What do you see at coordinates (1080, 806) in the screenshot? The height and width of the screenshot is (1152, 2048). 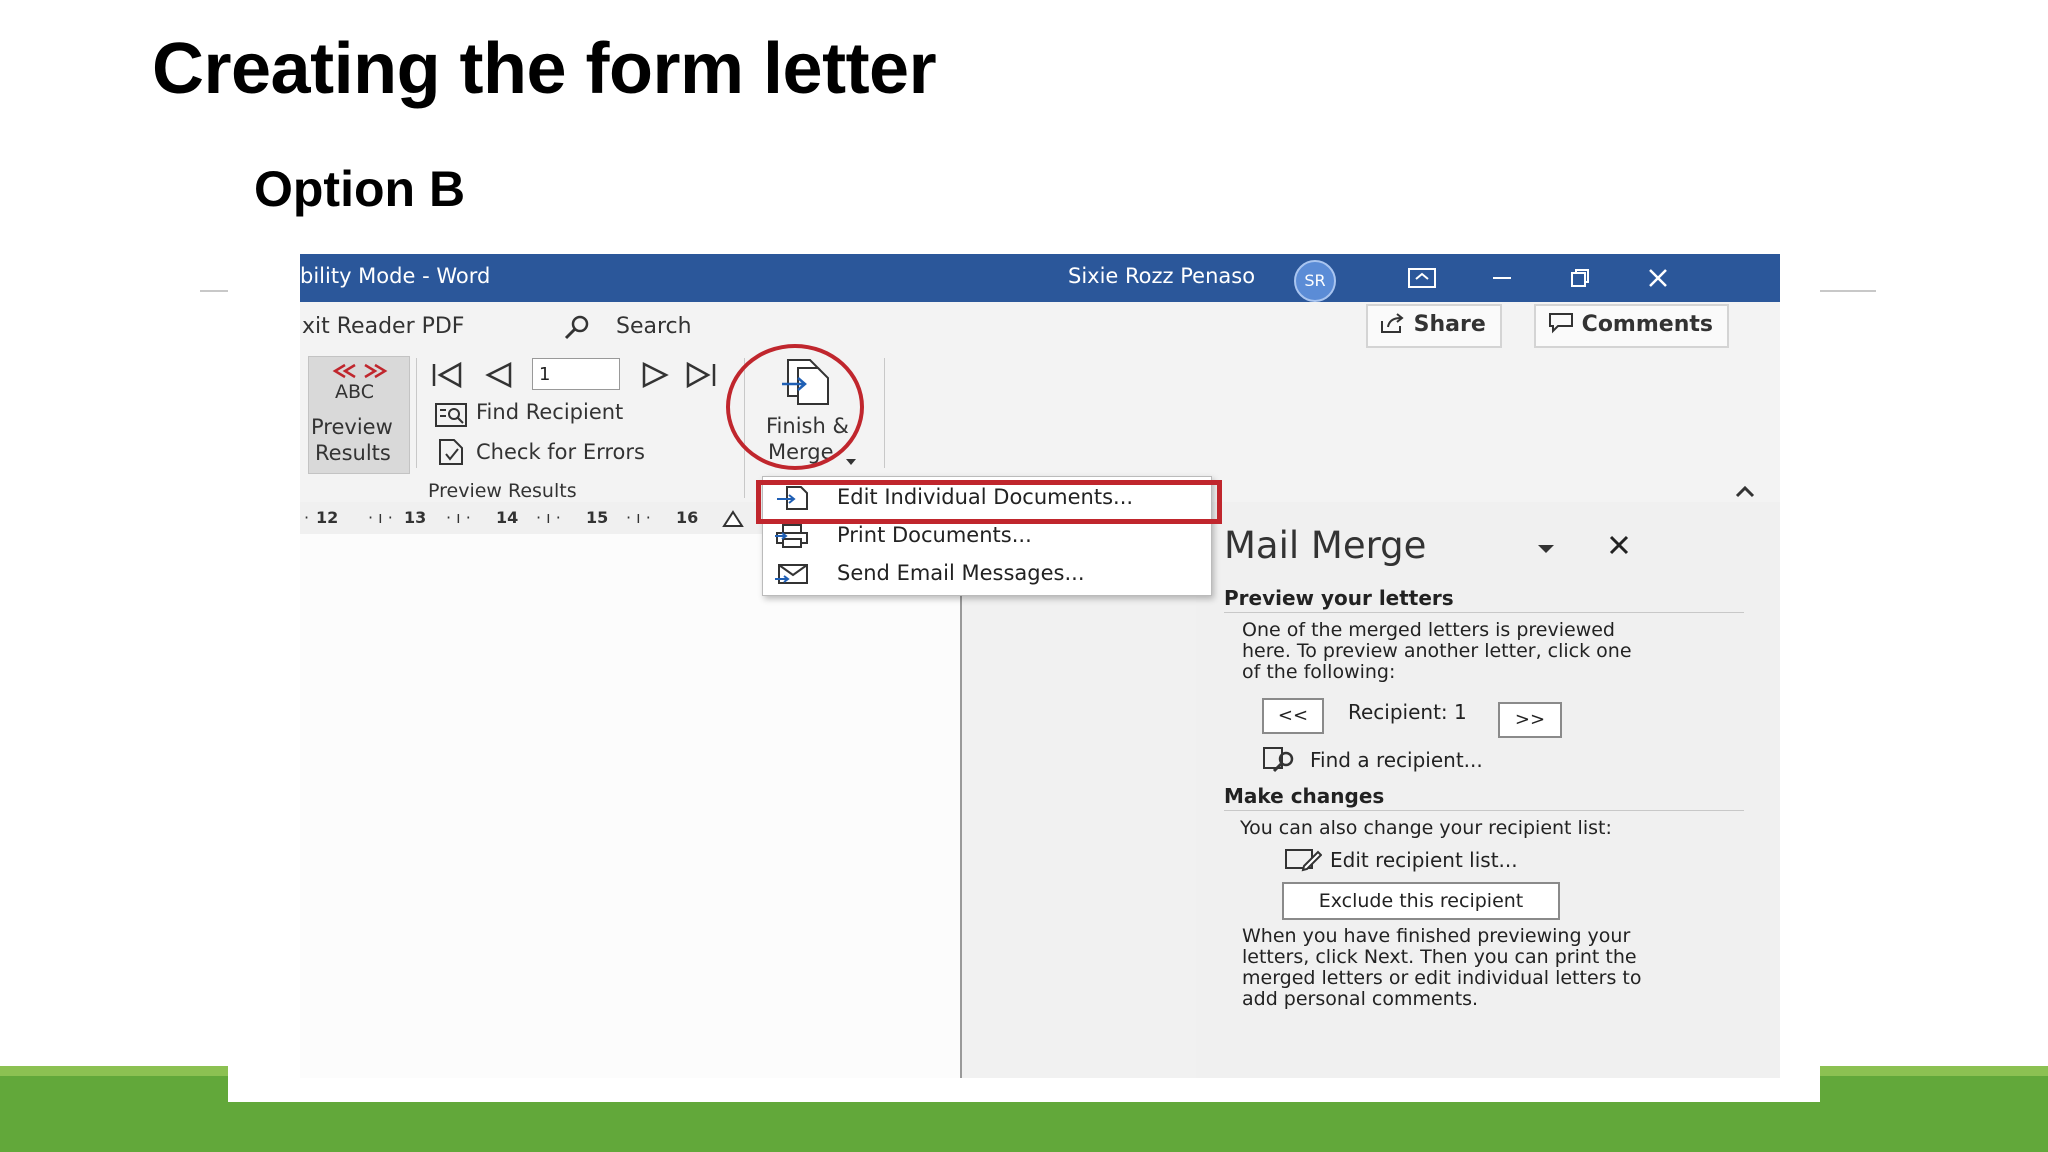 I see `page-margin-area` at bounding box center [1080, 806].